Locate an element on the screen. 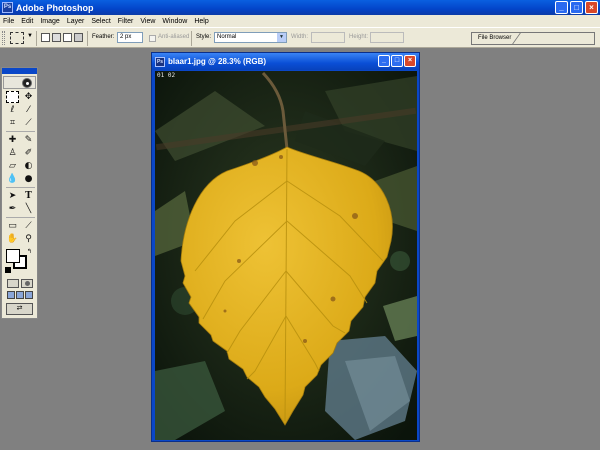 This screenshot has width=600, height=450. lasso-icon: ℓ is located at coordinates (12, 110).